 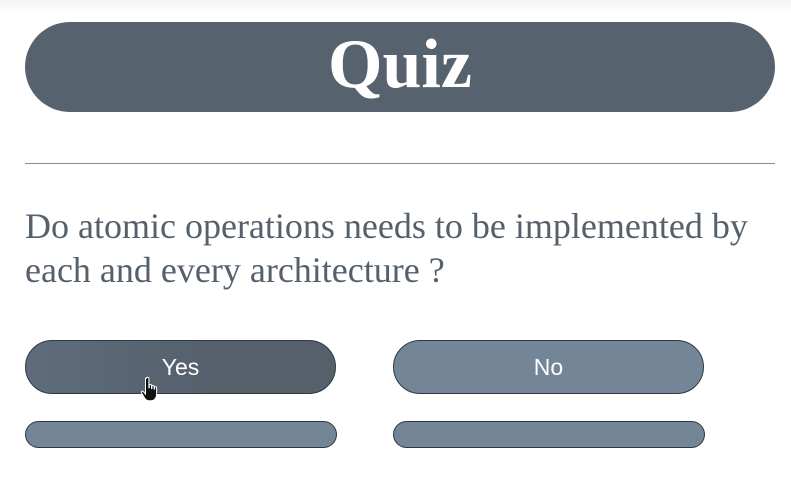 I want to click on answer-yes-label: Yes, so click(x=180, y=366).